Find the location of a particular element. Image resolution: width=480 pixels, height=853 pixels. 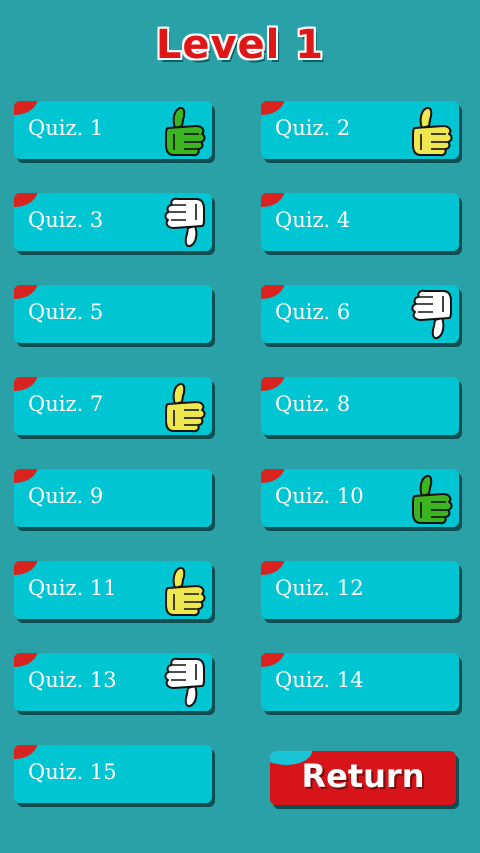

quiz-button-13: Quiz. 13 is located at coordinates (113, 682).